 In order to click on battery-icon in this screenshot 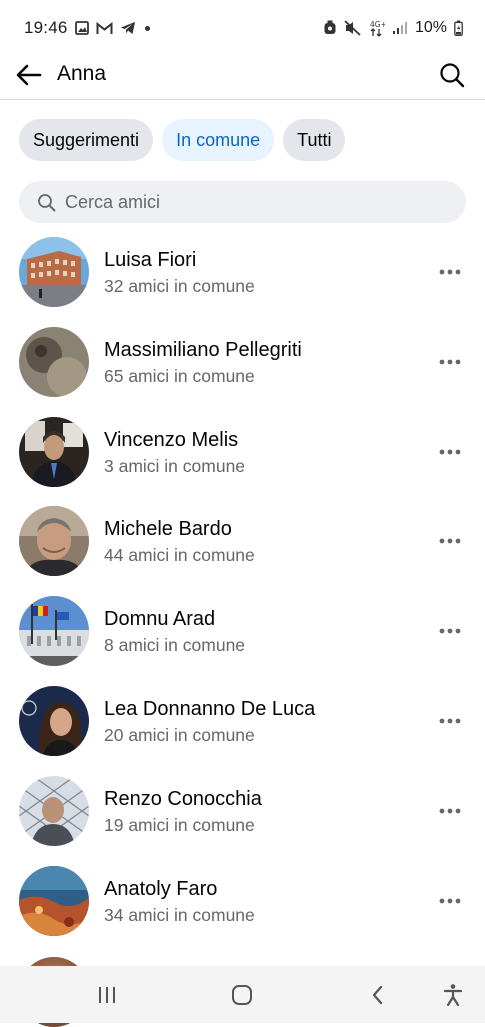, I will do `click(458, 28)`.